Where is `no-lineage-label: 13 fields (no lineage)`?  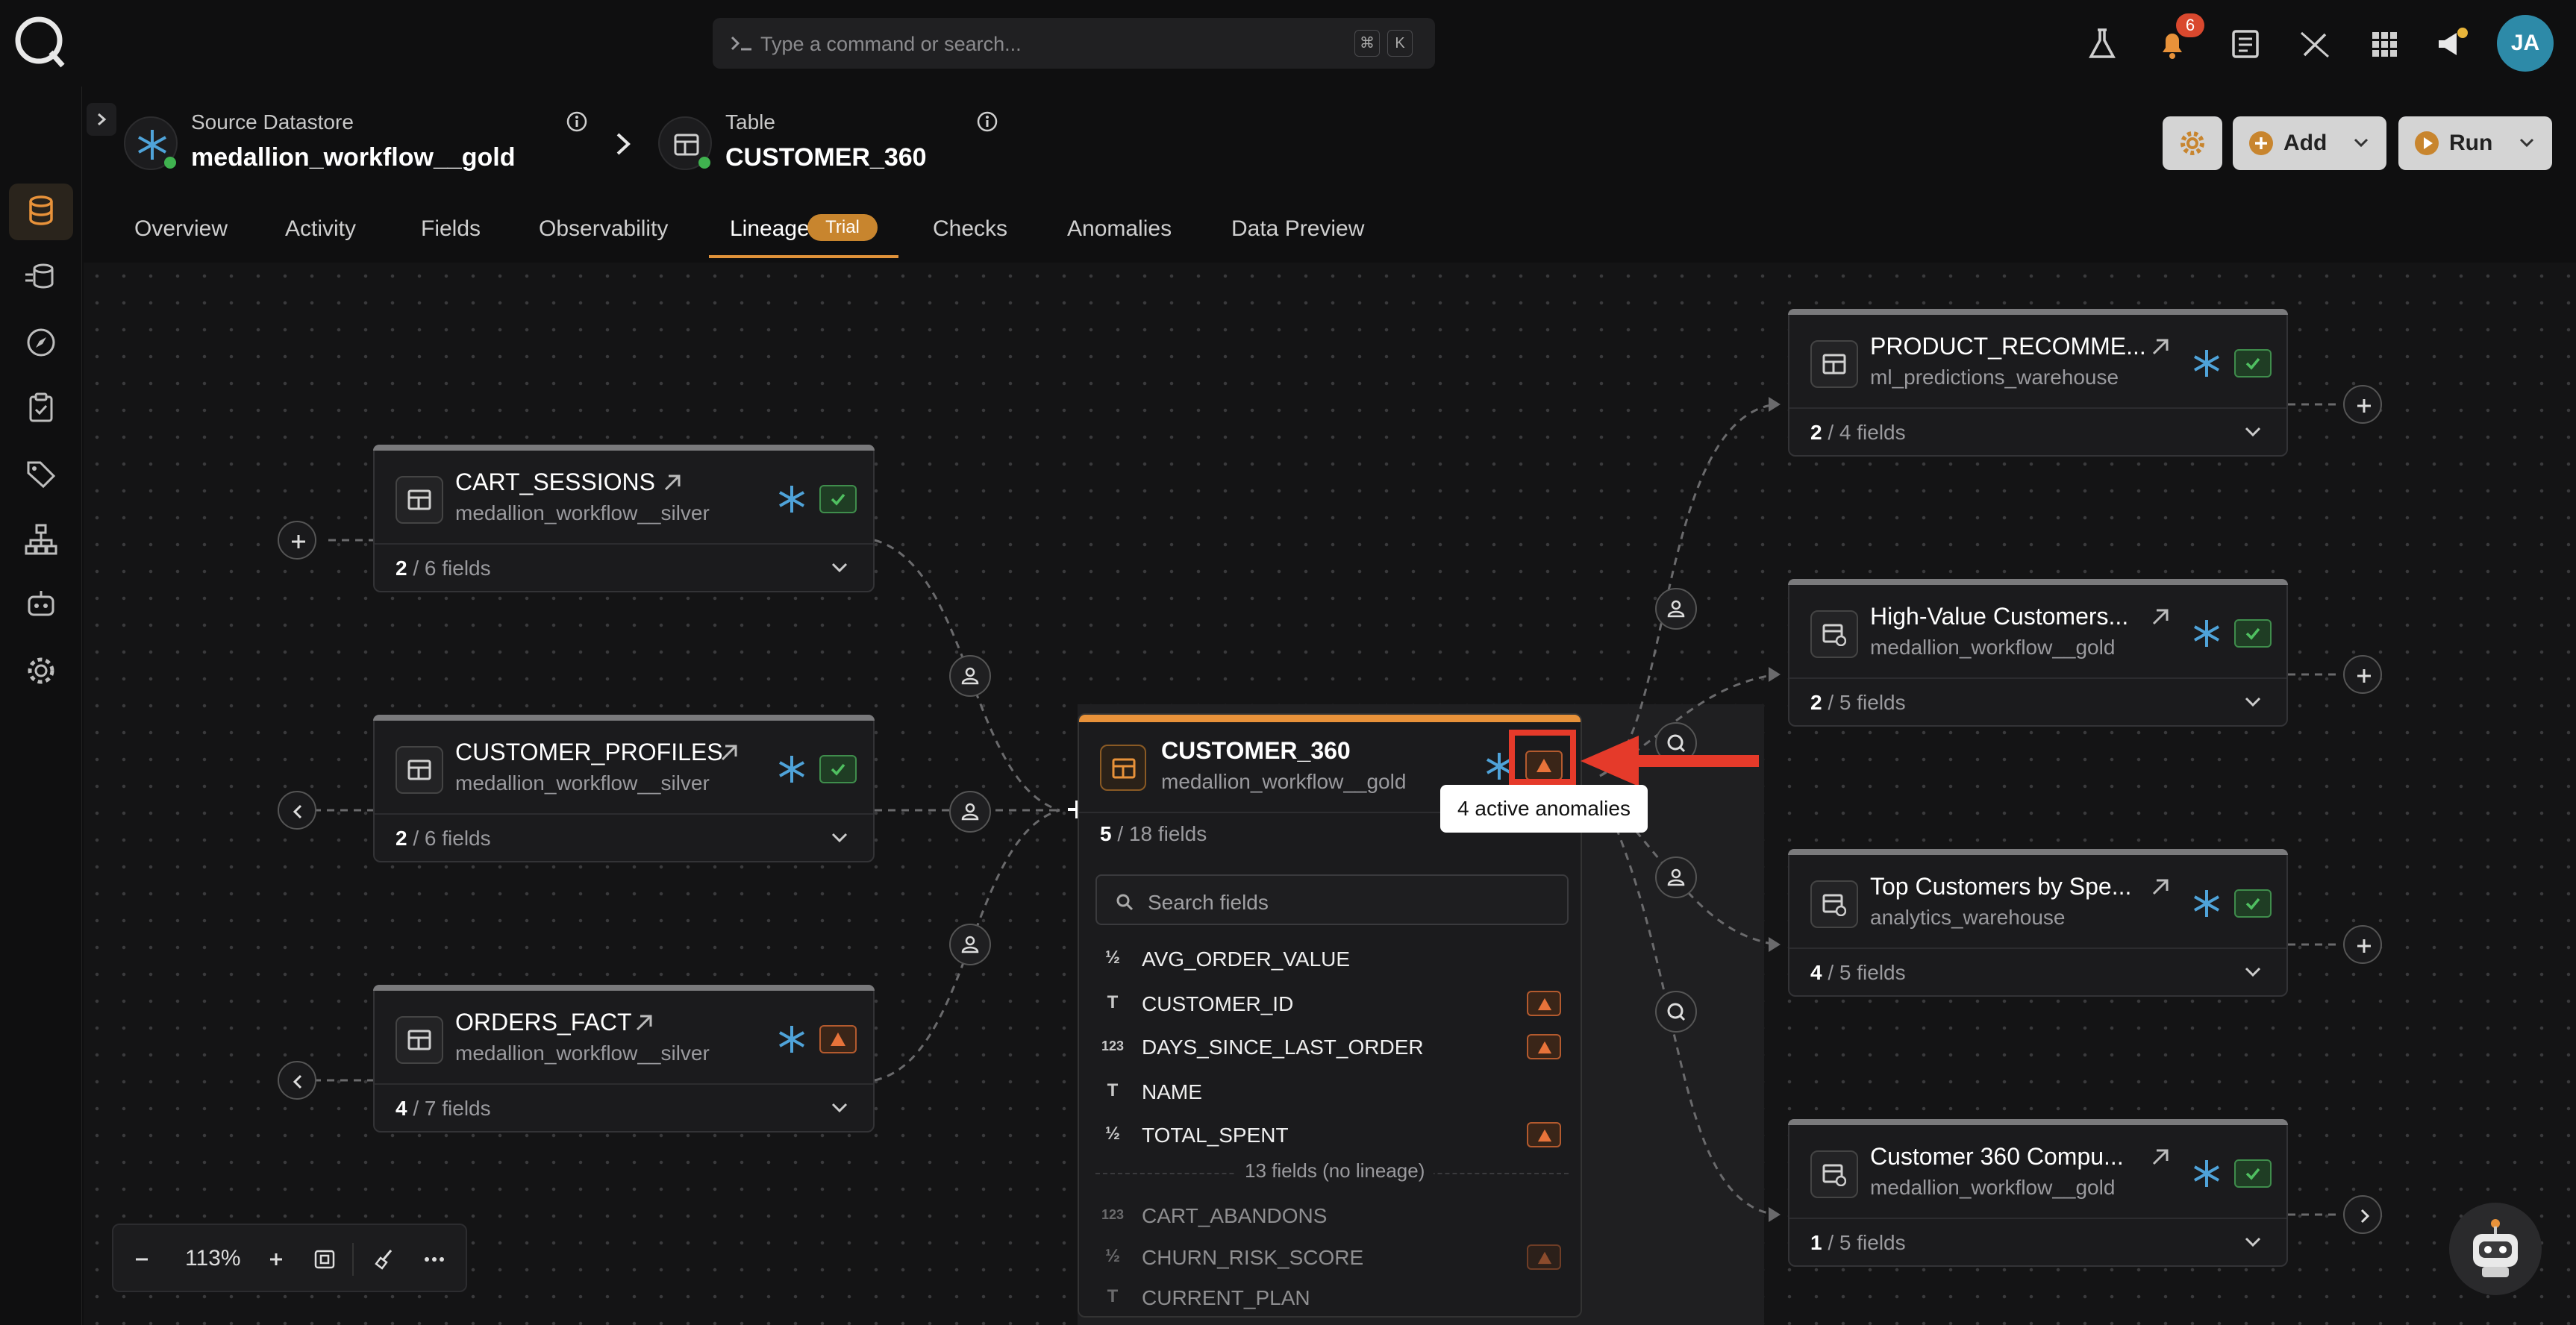
no-lineage-label: 13 fields (no lineage) is located at coordinates (1335, 1171).